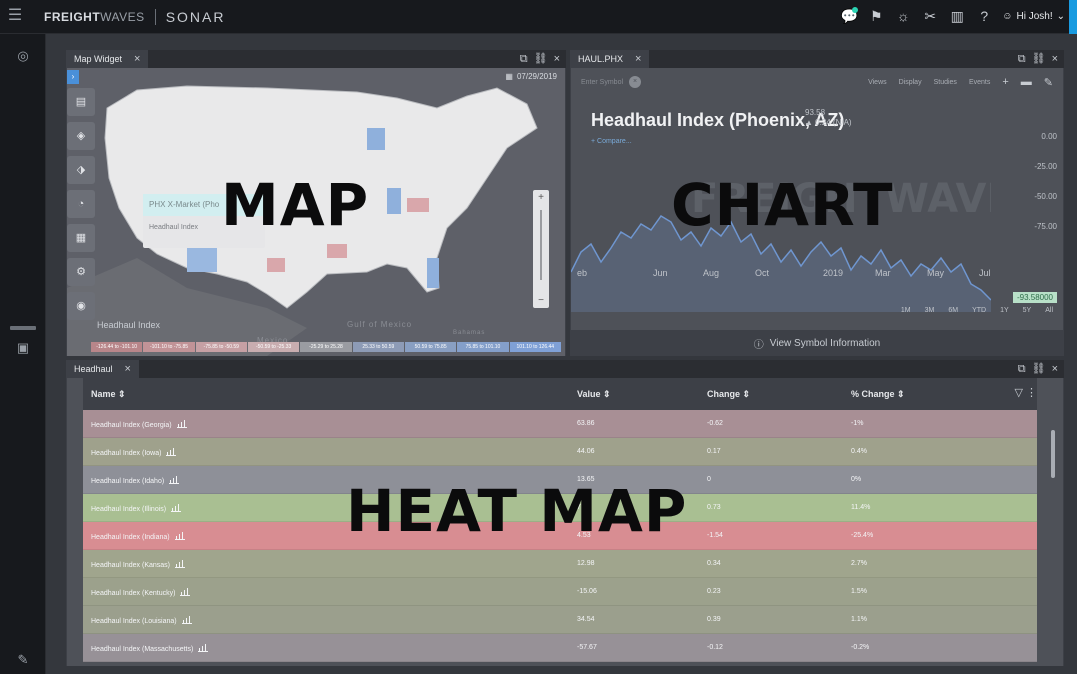  Describe the element at coordinates (122, 17) in the screenshot. I see `brand-name-light: WAVES` at that location.